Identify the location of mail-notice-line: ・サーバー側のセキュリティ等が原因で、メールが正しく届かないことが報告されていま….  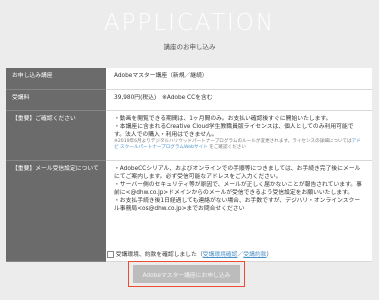
(238, 189).